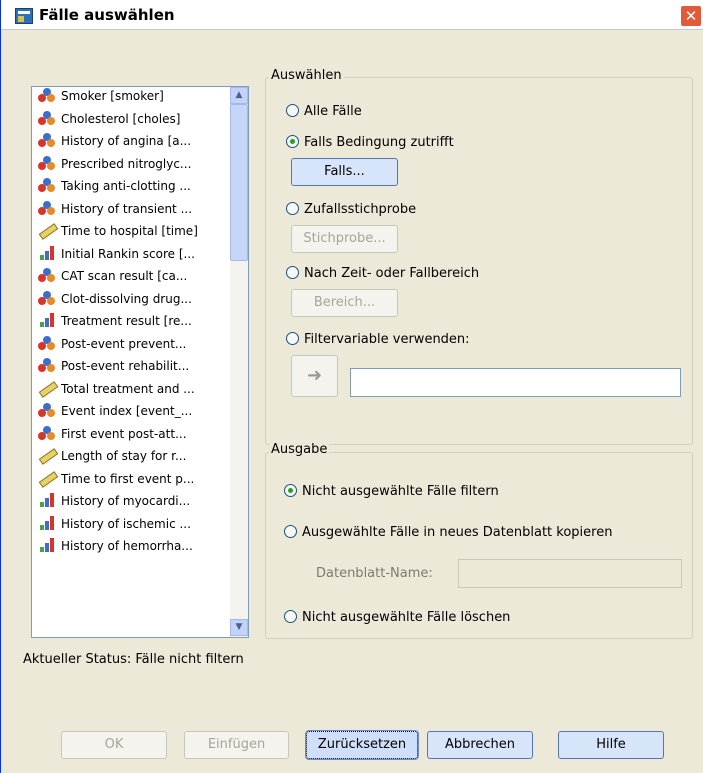 The image size is (703, 773). I want to click on paste-button: Einfügen, so click(236, 745).